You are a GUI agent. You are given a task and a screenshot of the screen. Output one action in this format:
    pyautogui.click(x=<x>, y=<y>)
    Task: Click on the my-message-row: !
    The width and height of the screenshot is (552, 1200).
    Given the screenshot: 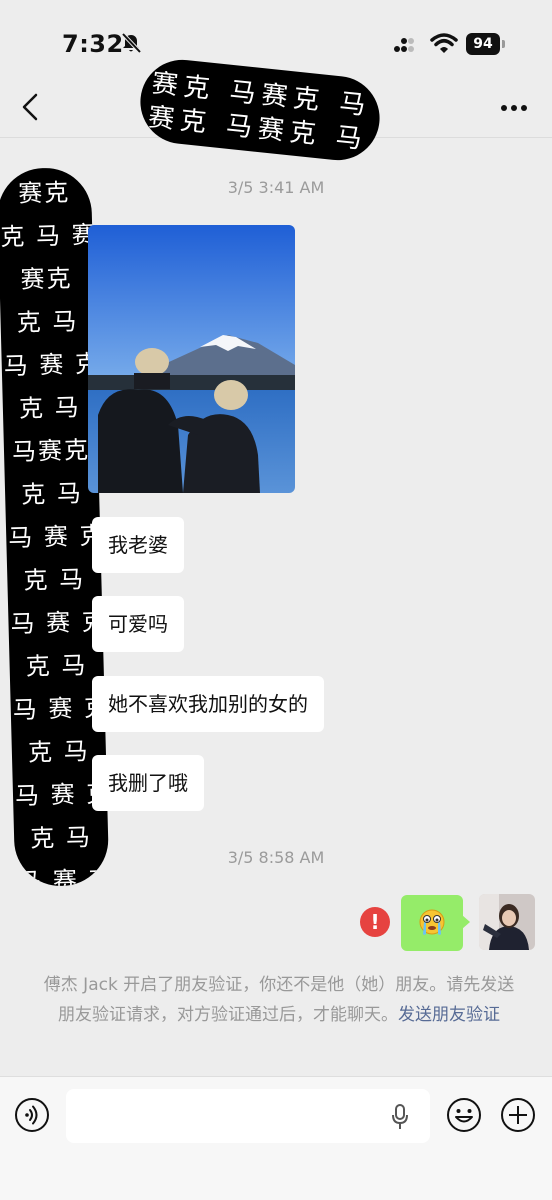 What is the action you would take?
    pyautogui.click(x=276, y=924)
    